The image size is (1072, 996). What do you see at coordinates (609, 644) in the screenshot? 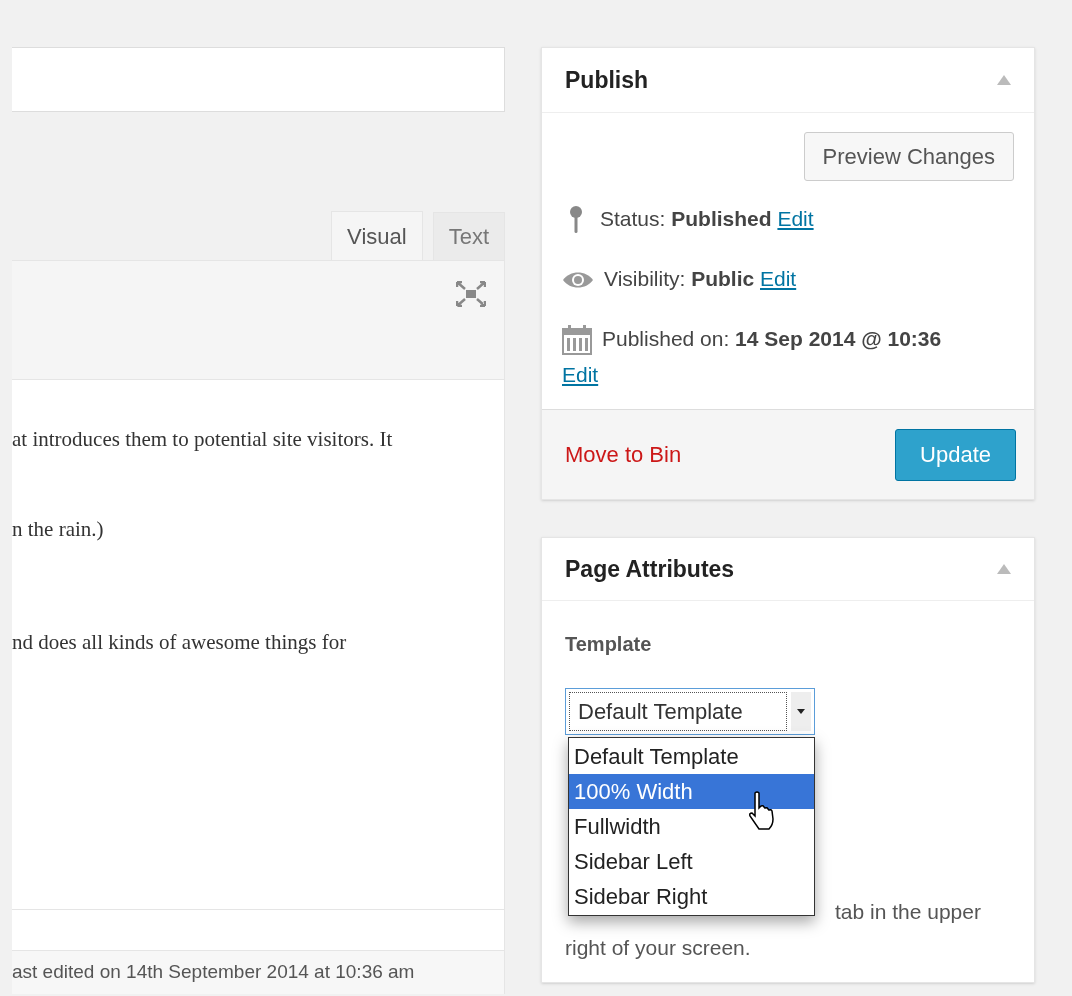
I see `template-label: Template` at bounding box center [609, 644].